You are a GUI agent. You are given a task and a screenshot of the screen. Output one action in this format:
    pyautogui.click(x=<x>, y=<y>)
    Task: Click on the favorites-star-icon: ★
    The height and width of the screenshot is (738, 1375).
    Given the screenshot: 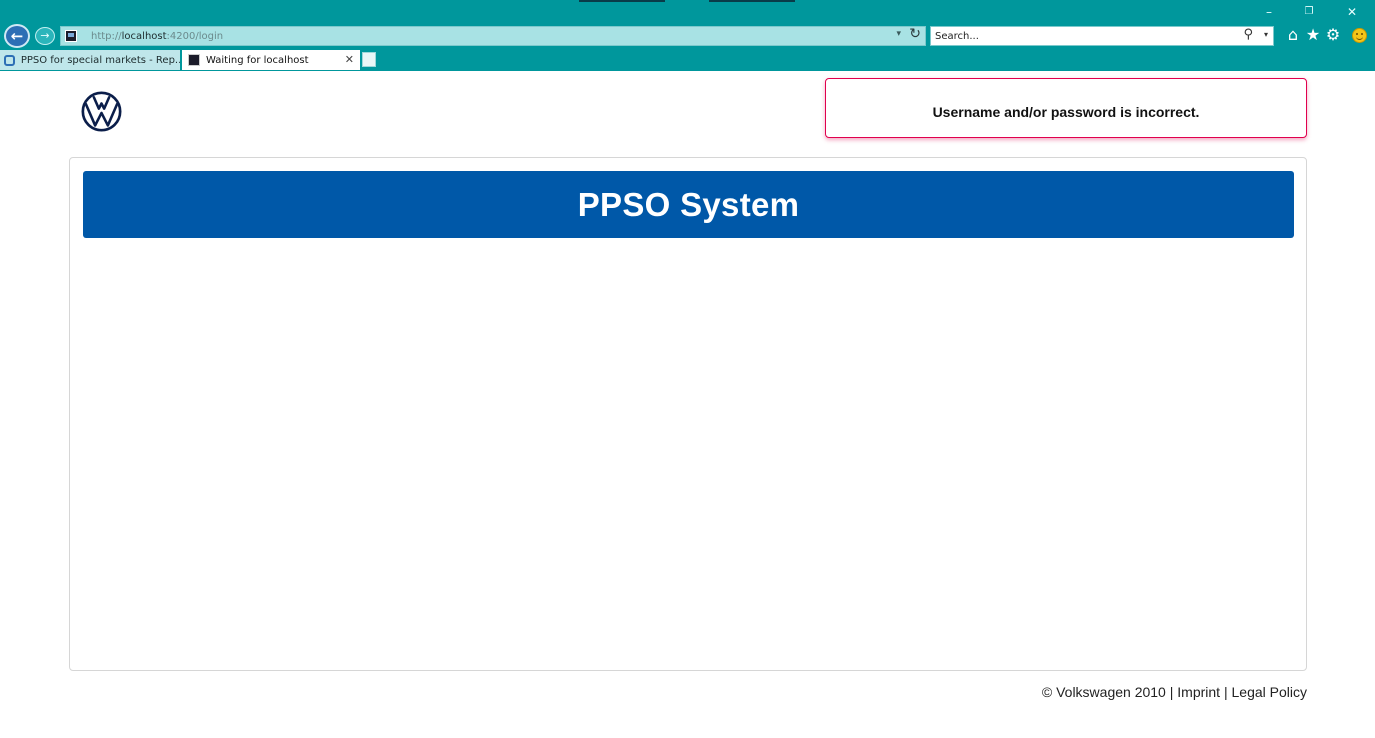 What is the action you would take?
    pyautogui.click(x=1313, y=35)
    